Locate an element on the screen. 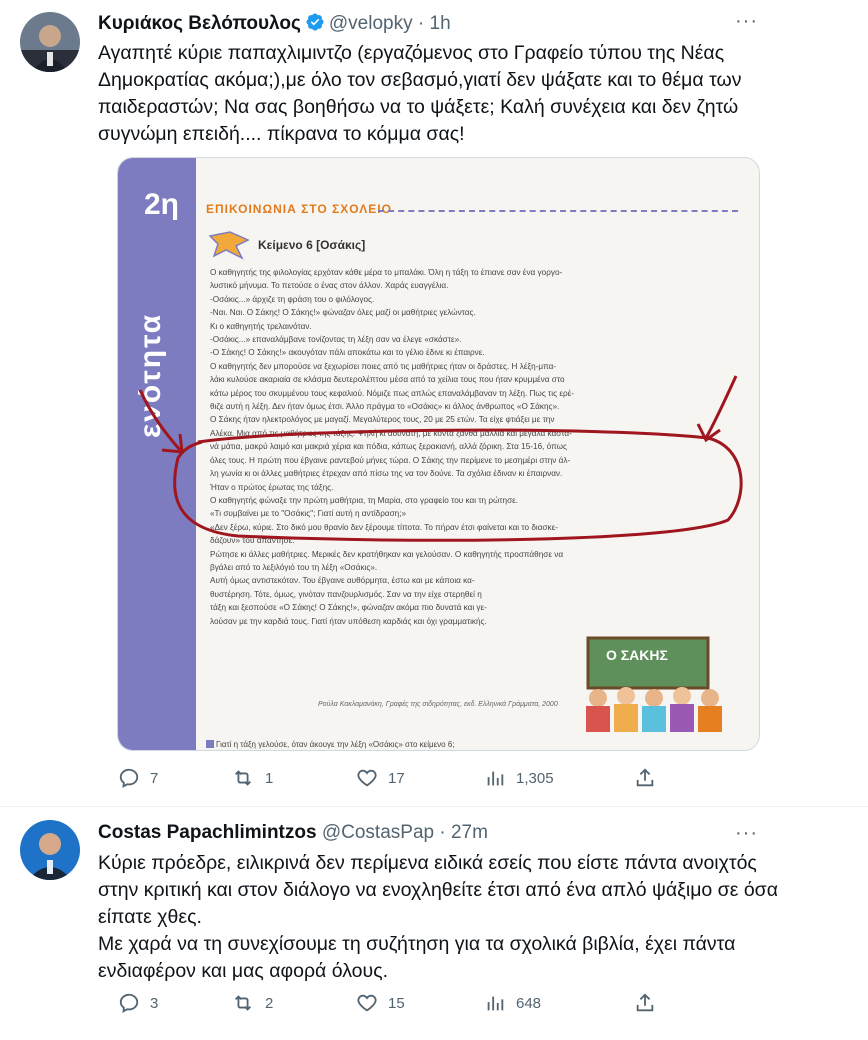  author-name: Κυριάκος Βελόπουλος is located at coordinates (199, 23).